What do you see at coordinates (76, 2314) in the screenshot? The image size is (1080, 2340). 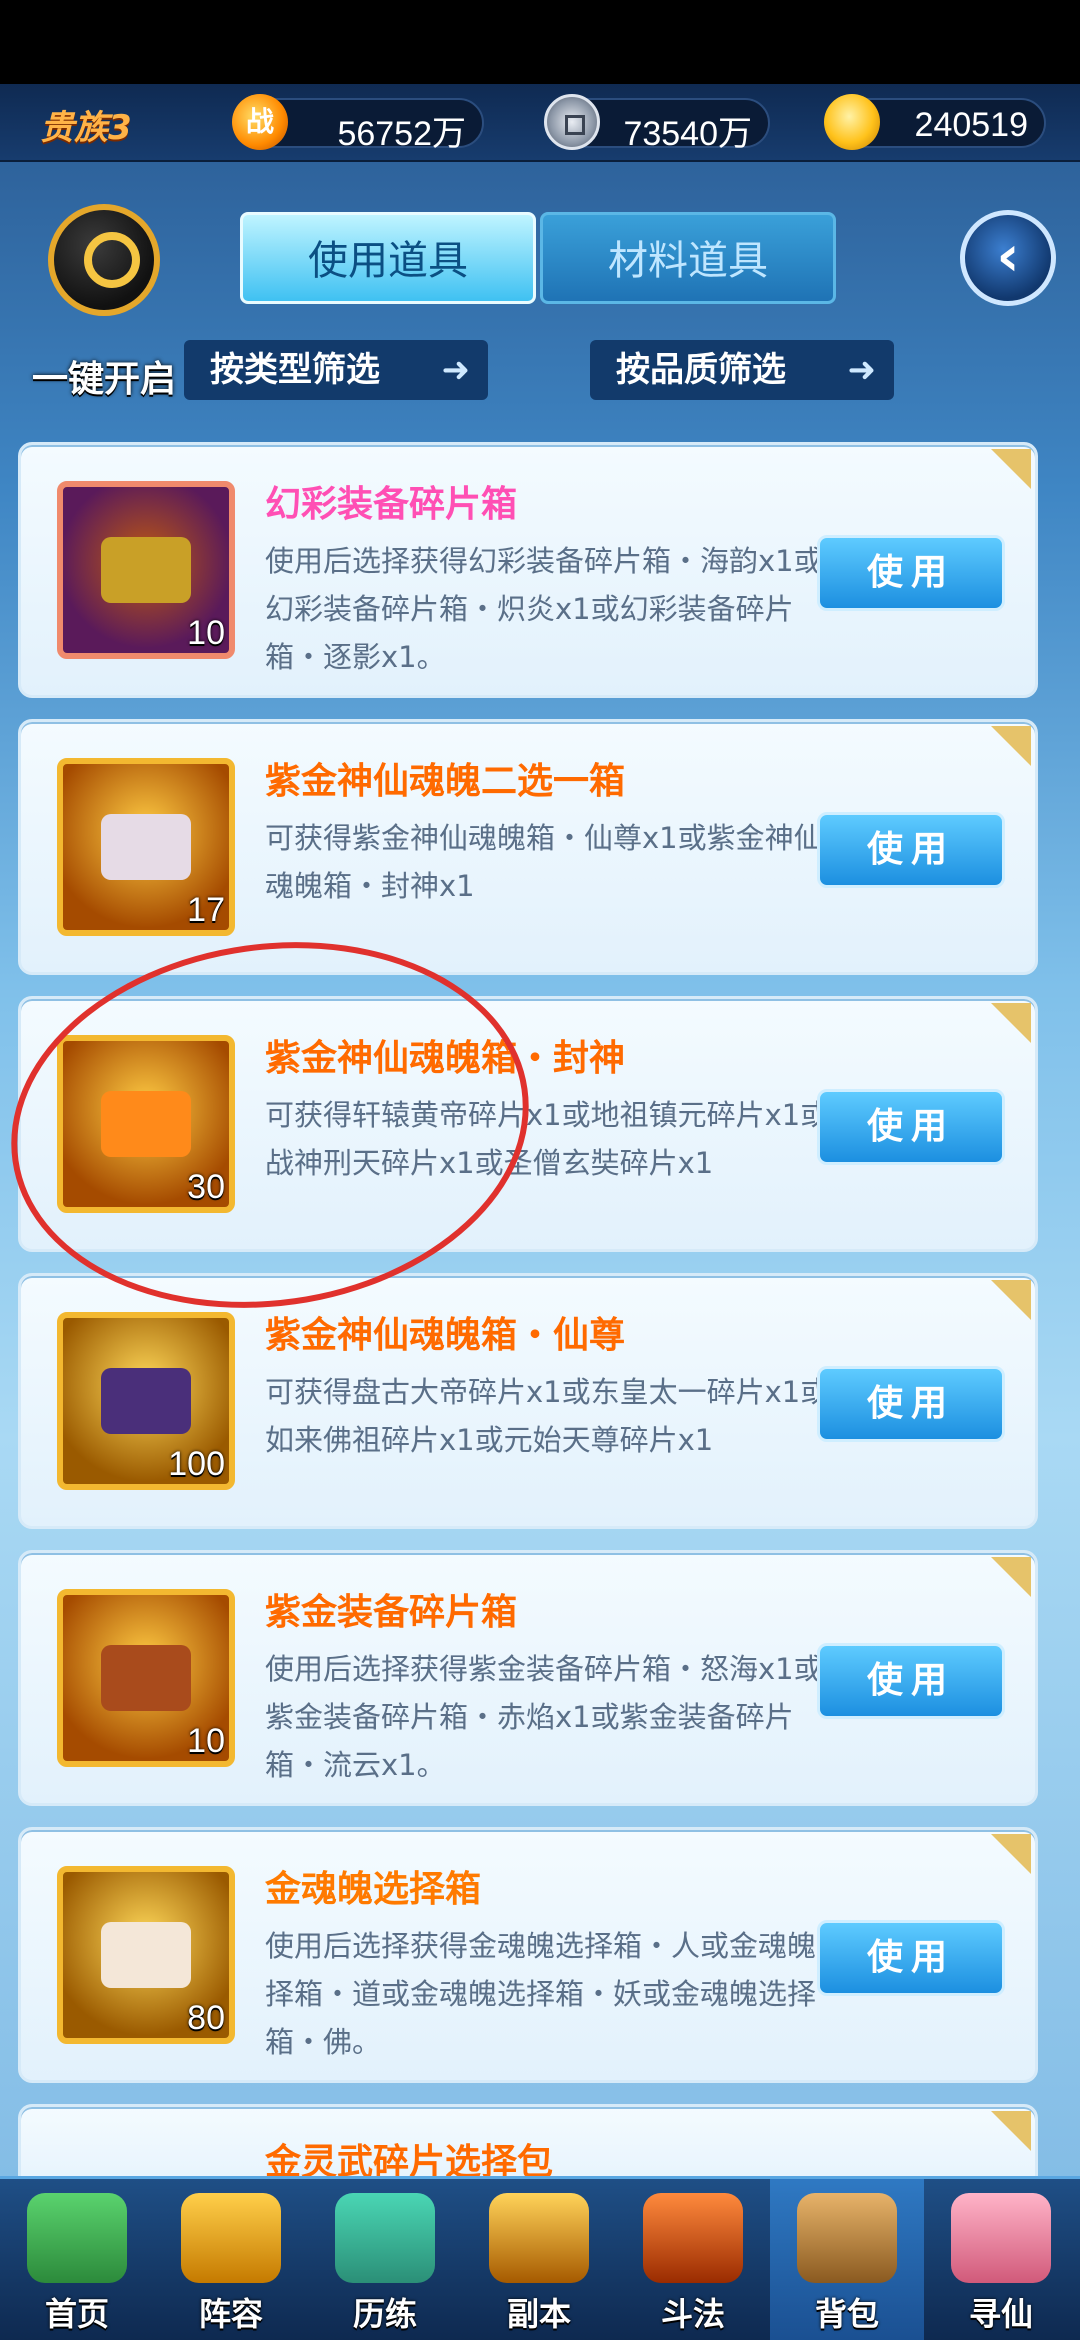 I see `nav-home-label: 首页` at bounding box center [76, 2314].